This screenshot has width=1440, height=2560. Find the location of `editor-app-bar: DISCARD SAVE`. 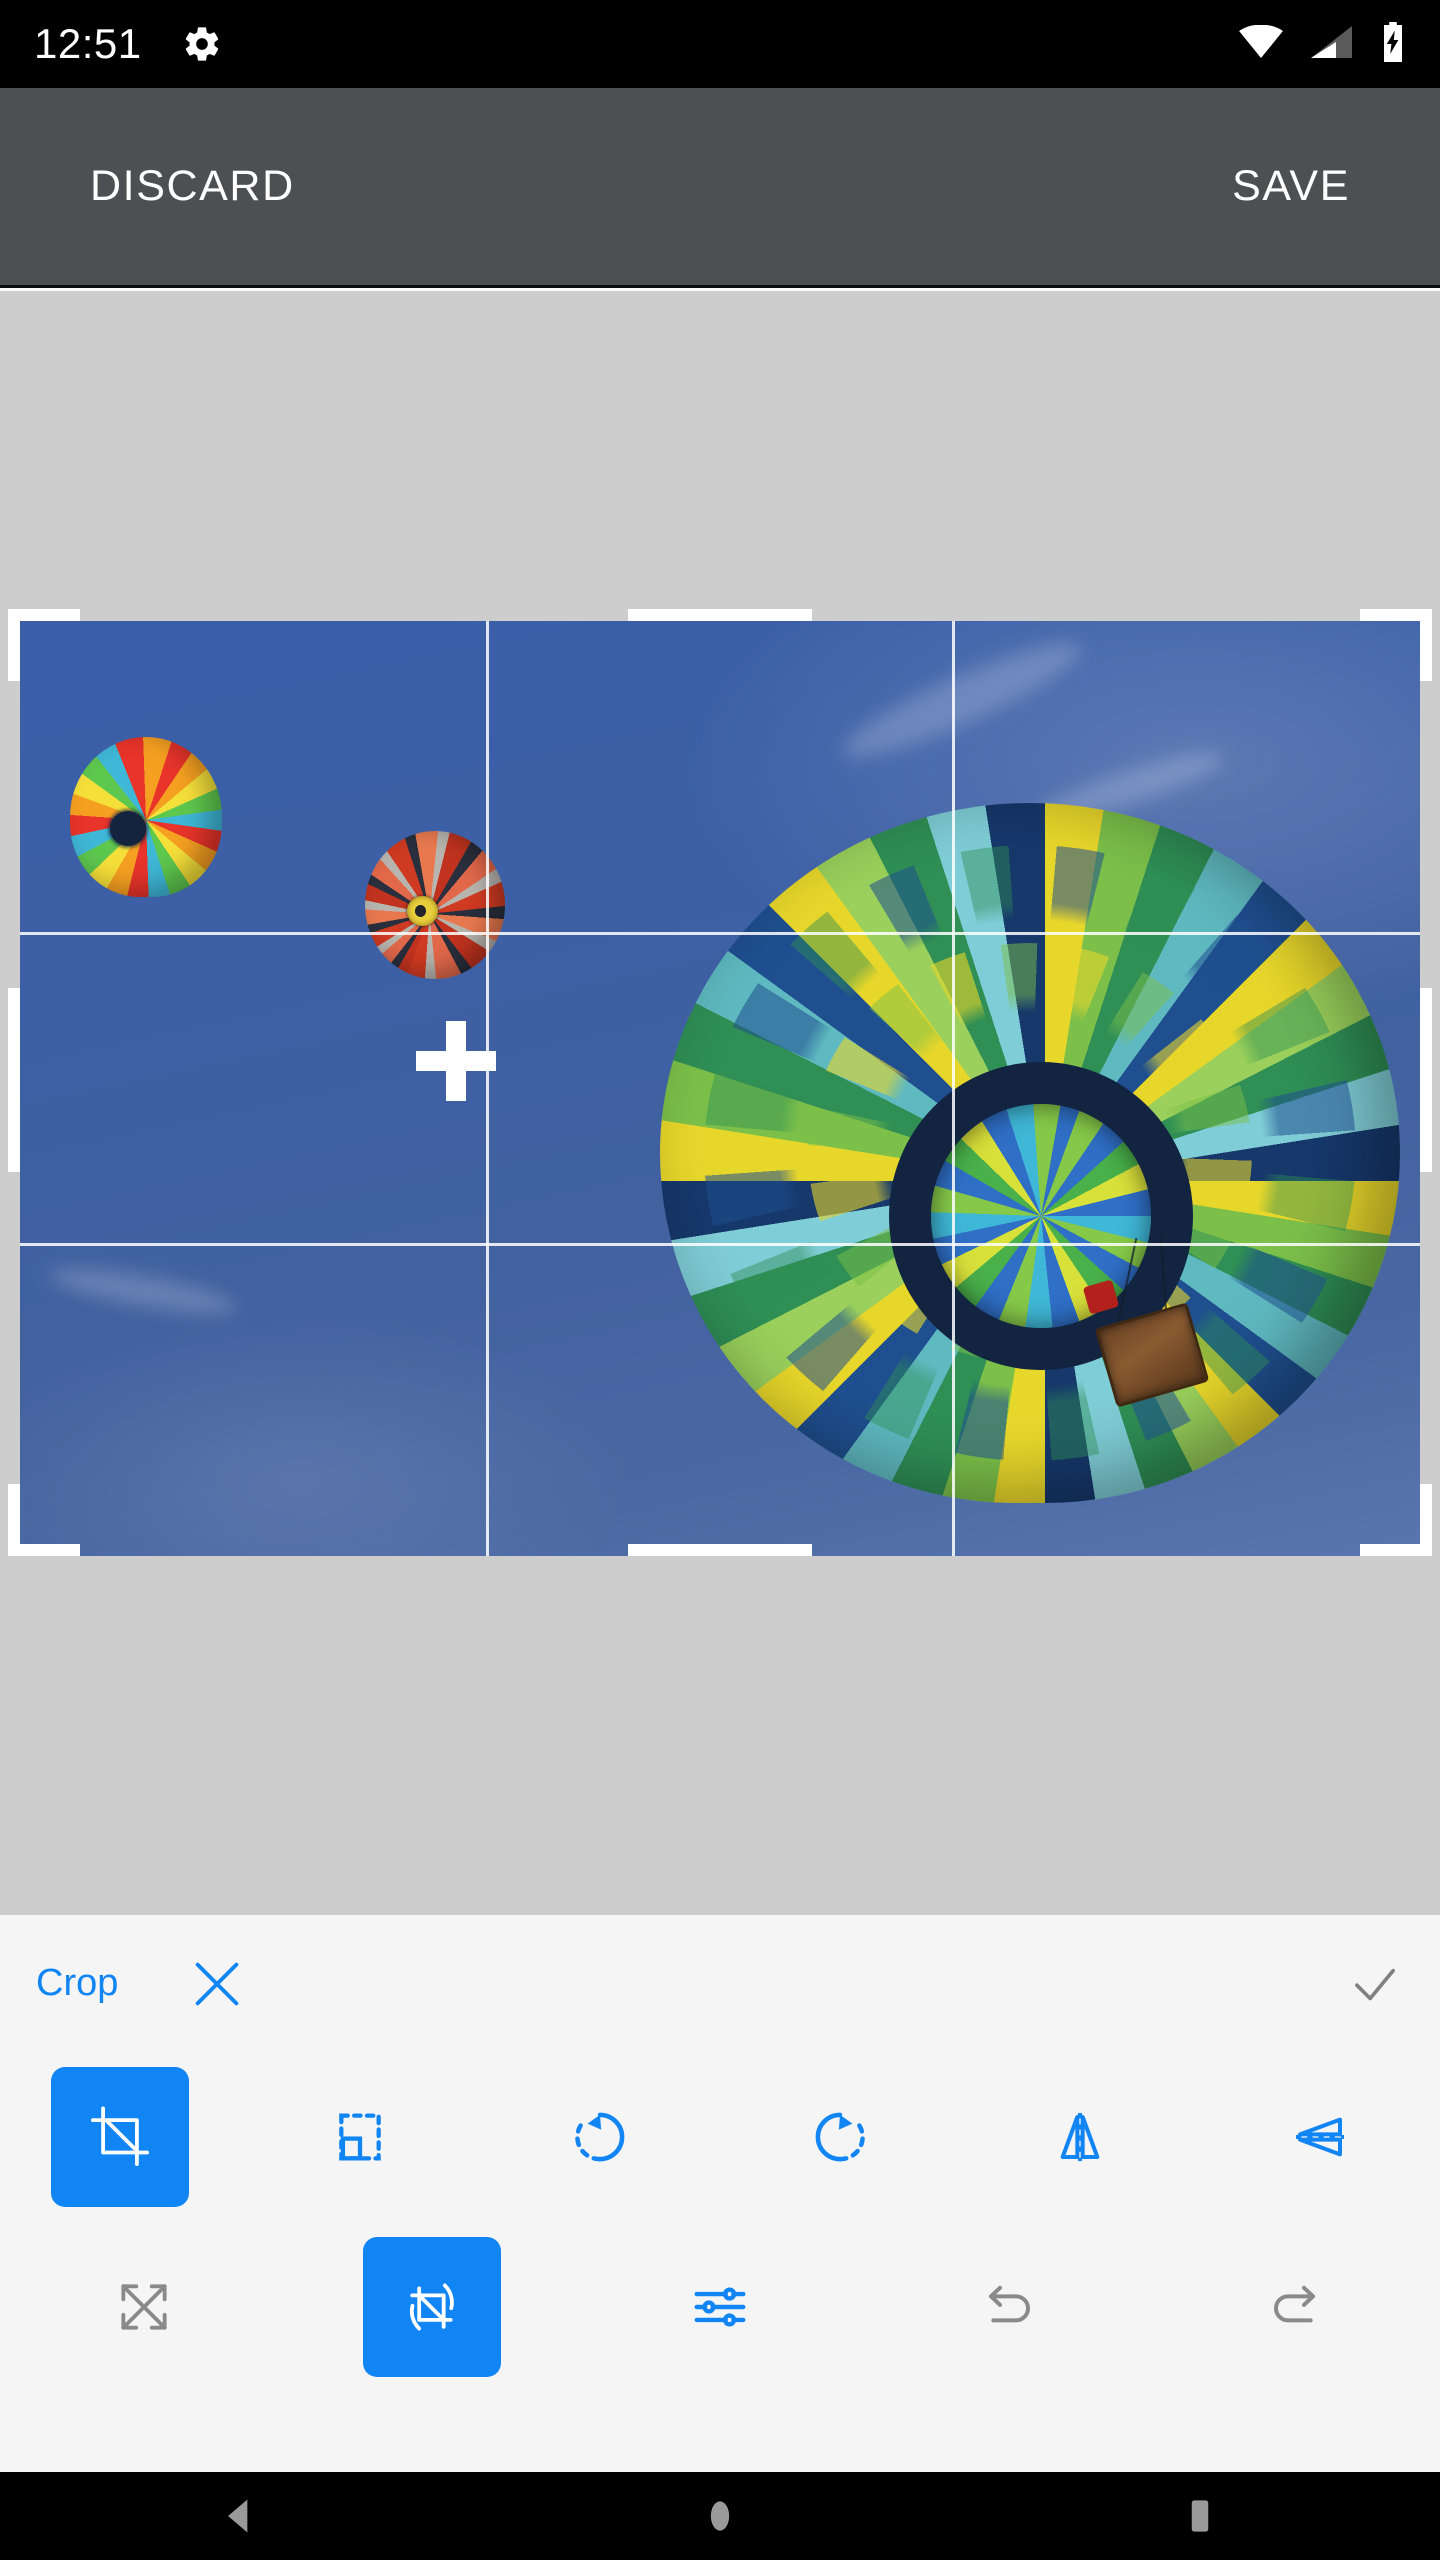

editor-app-bar: DISCARD SAVE is located at coordinates (720, 188).